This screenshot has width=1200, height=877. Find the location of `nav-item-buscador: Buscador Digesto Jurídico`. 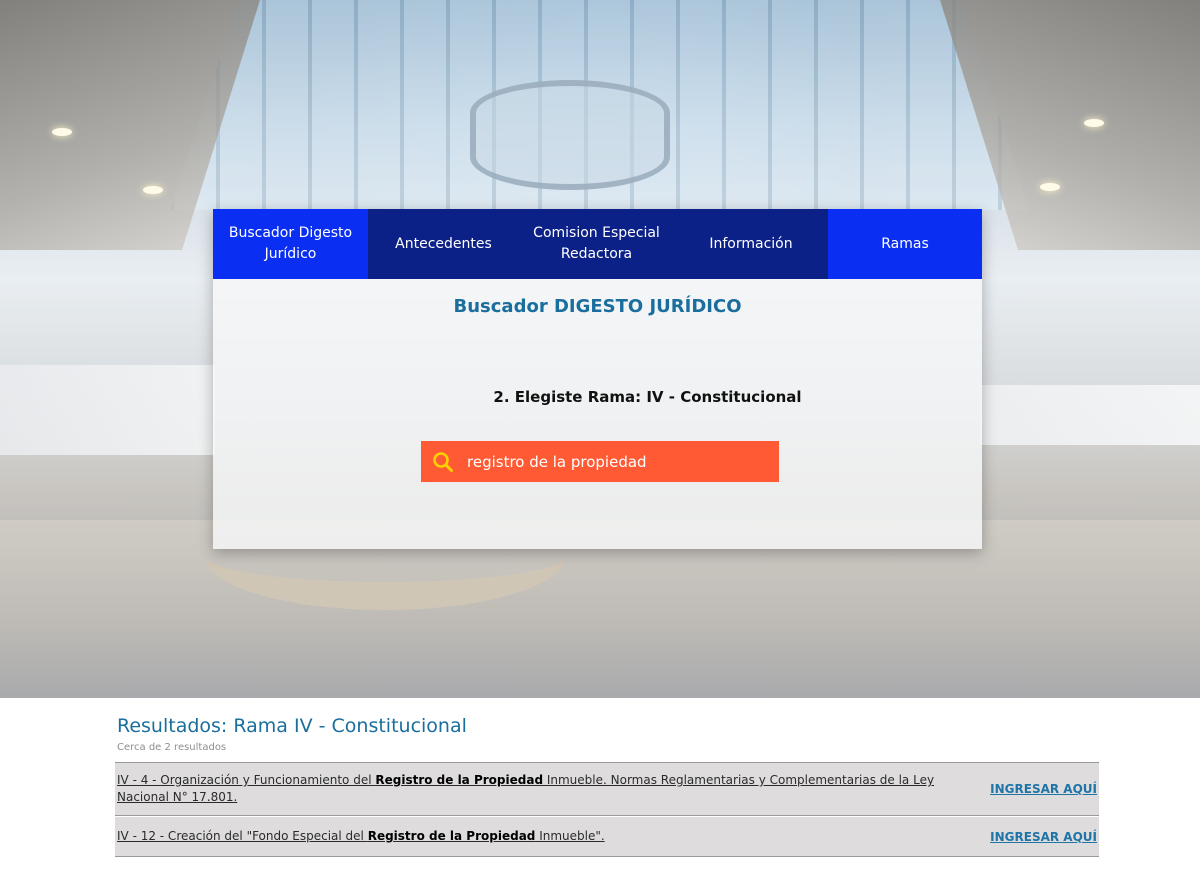

nav-item-buscador: Buscador Digesto Jurídico is located at coordinates (290, 244).